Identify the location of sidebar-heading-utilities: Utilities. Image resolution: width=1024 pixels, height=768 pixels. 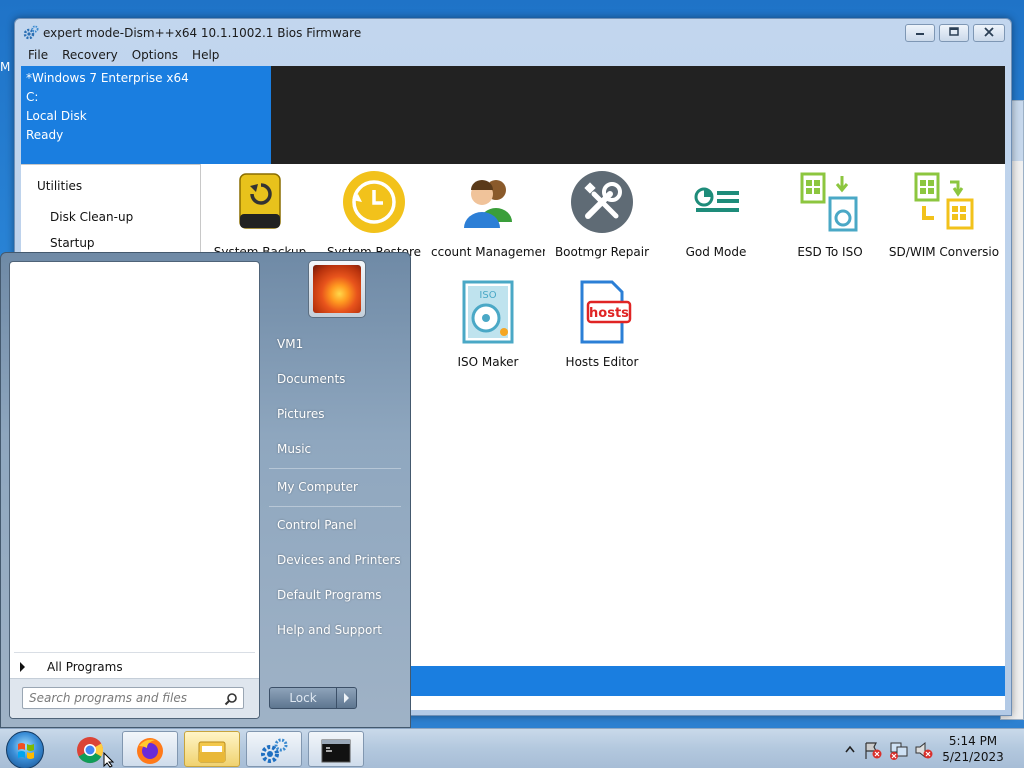
(59, 186).